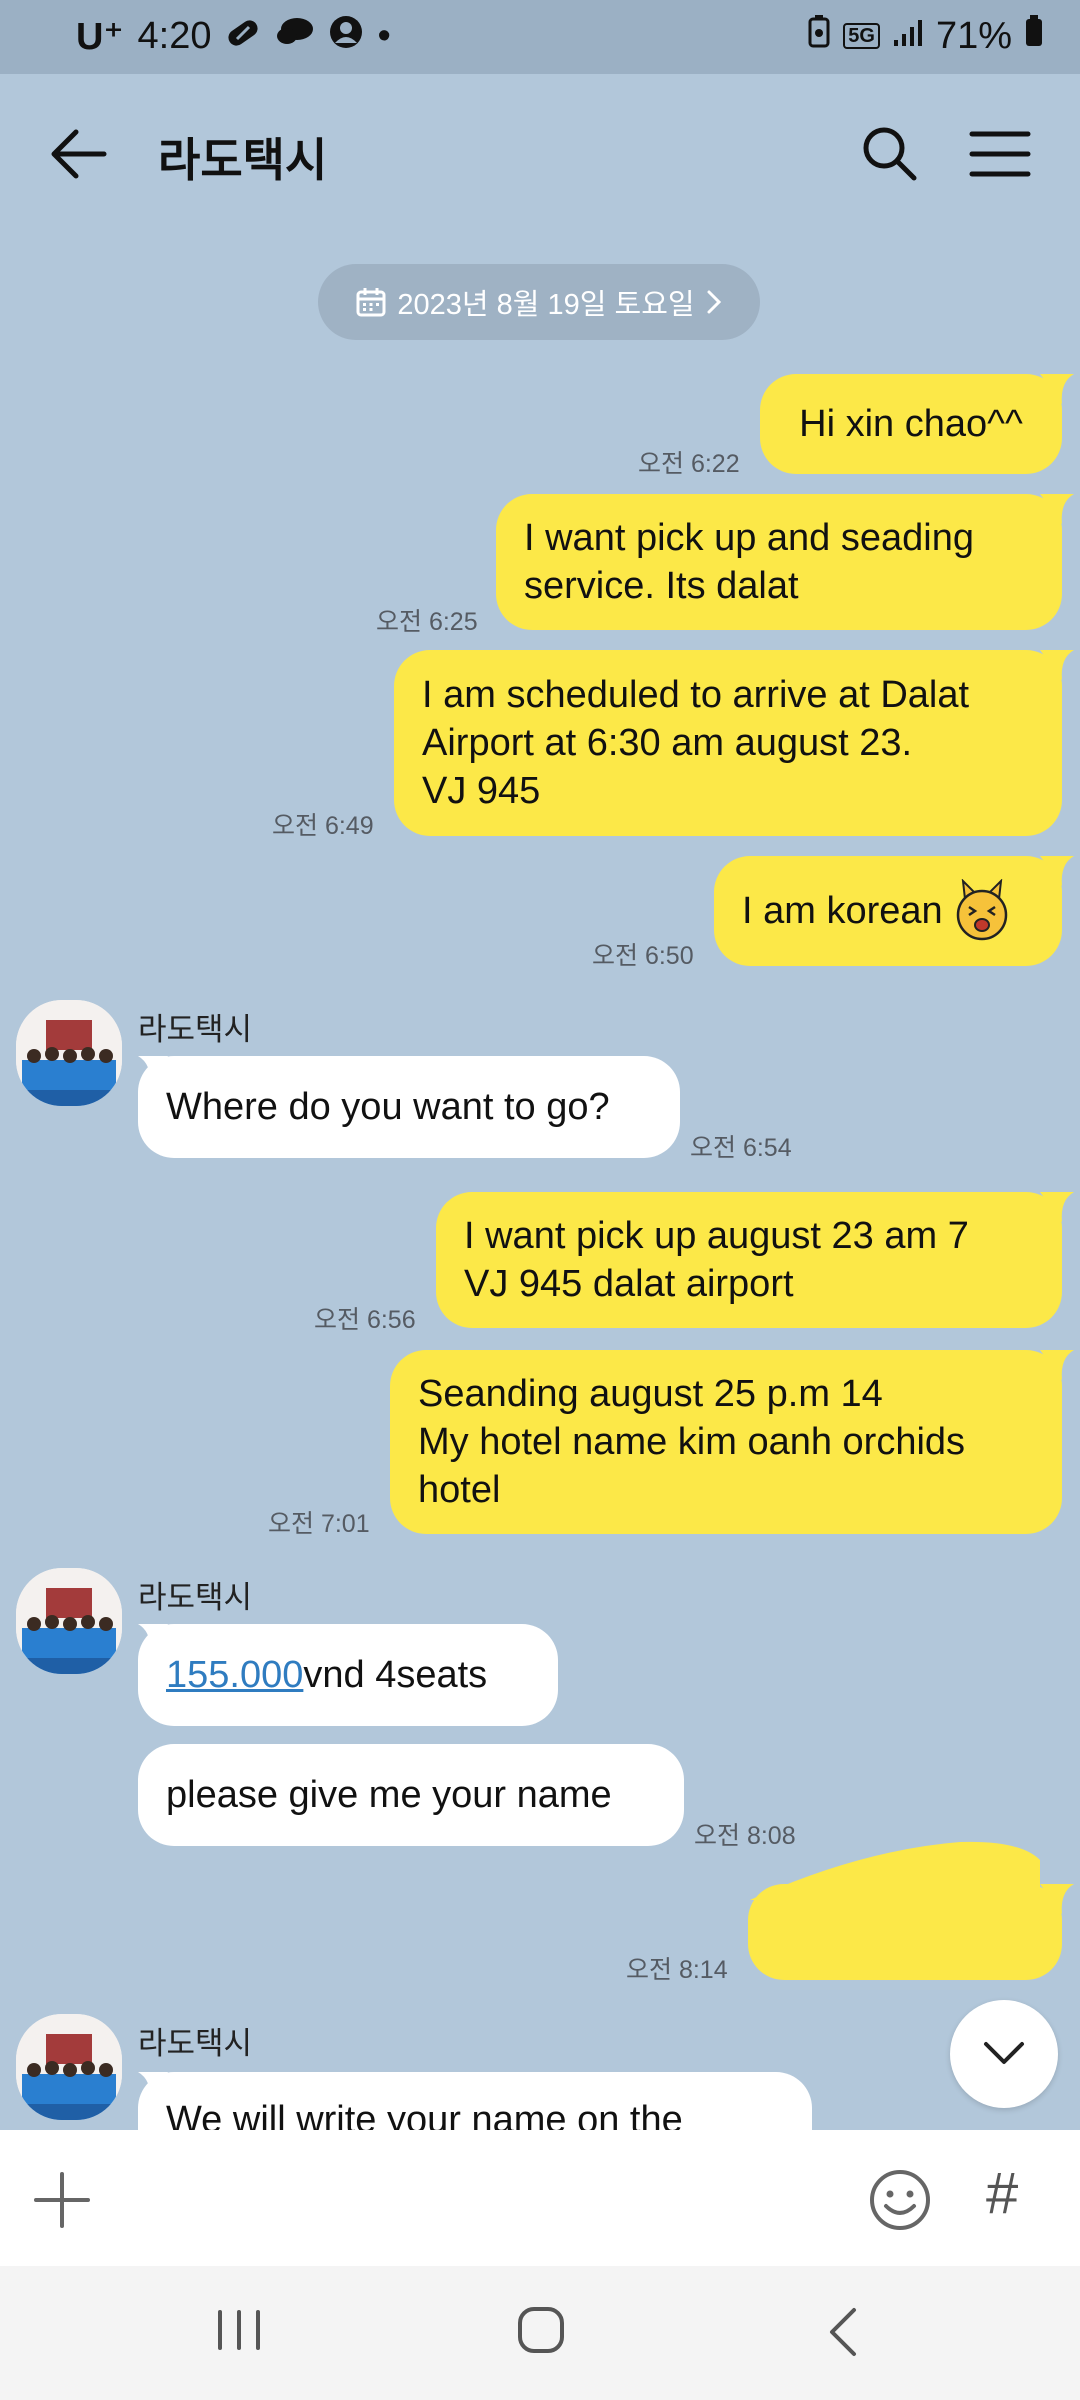 The width and height of the screenshot is (1080, 2400). What do you see at coordinates (1002, 2193) in the screenshot?
I see `hashtag-button: #` at bounding box center [1002, 2193].